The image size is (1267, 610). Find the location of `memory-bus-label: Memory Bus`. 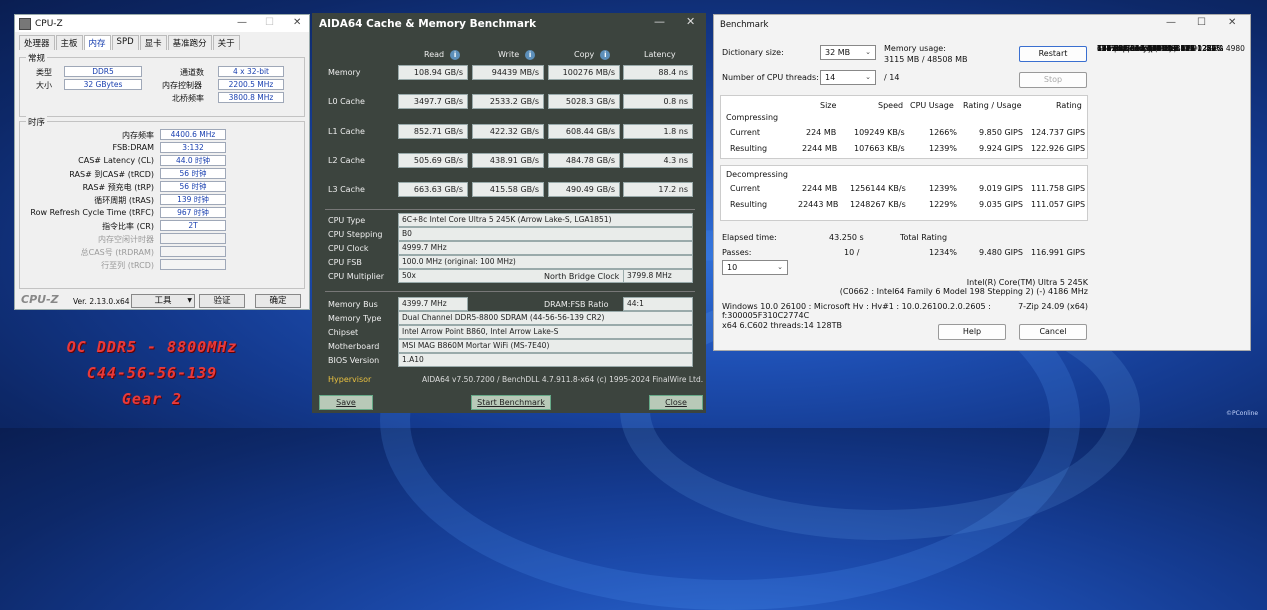

memory-bus-label: Memory Bus is located at coordinates (353, 304).